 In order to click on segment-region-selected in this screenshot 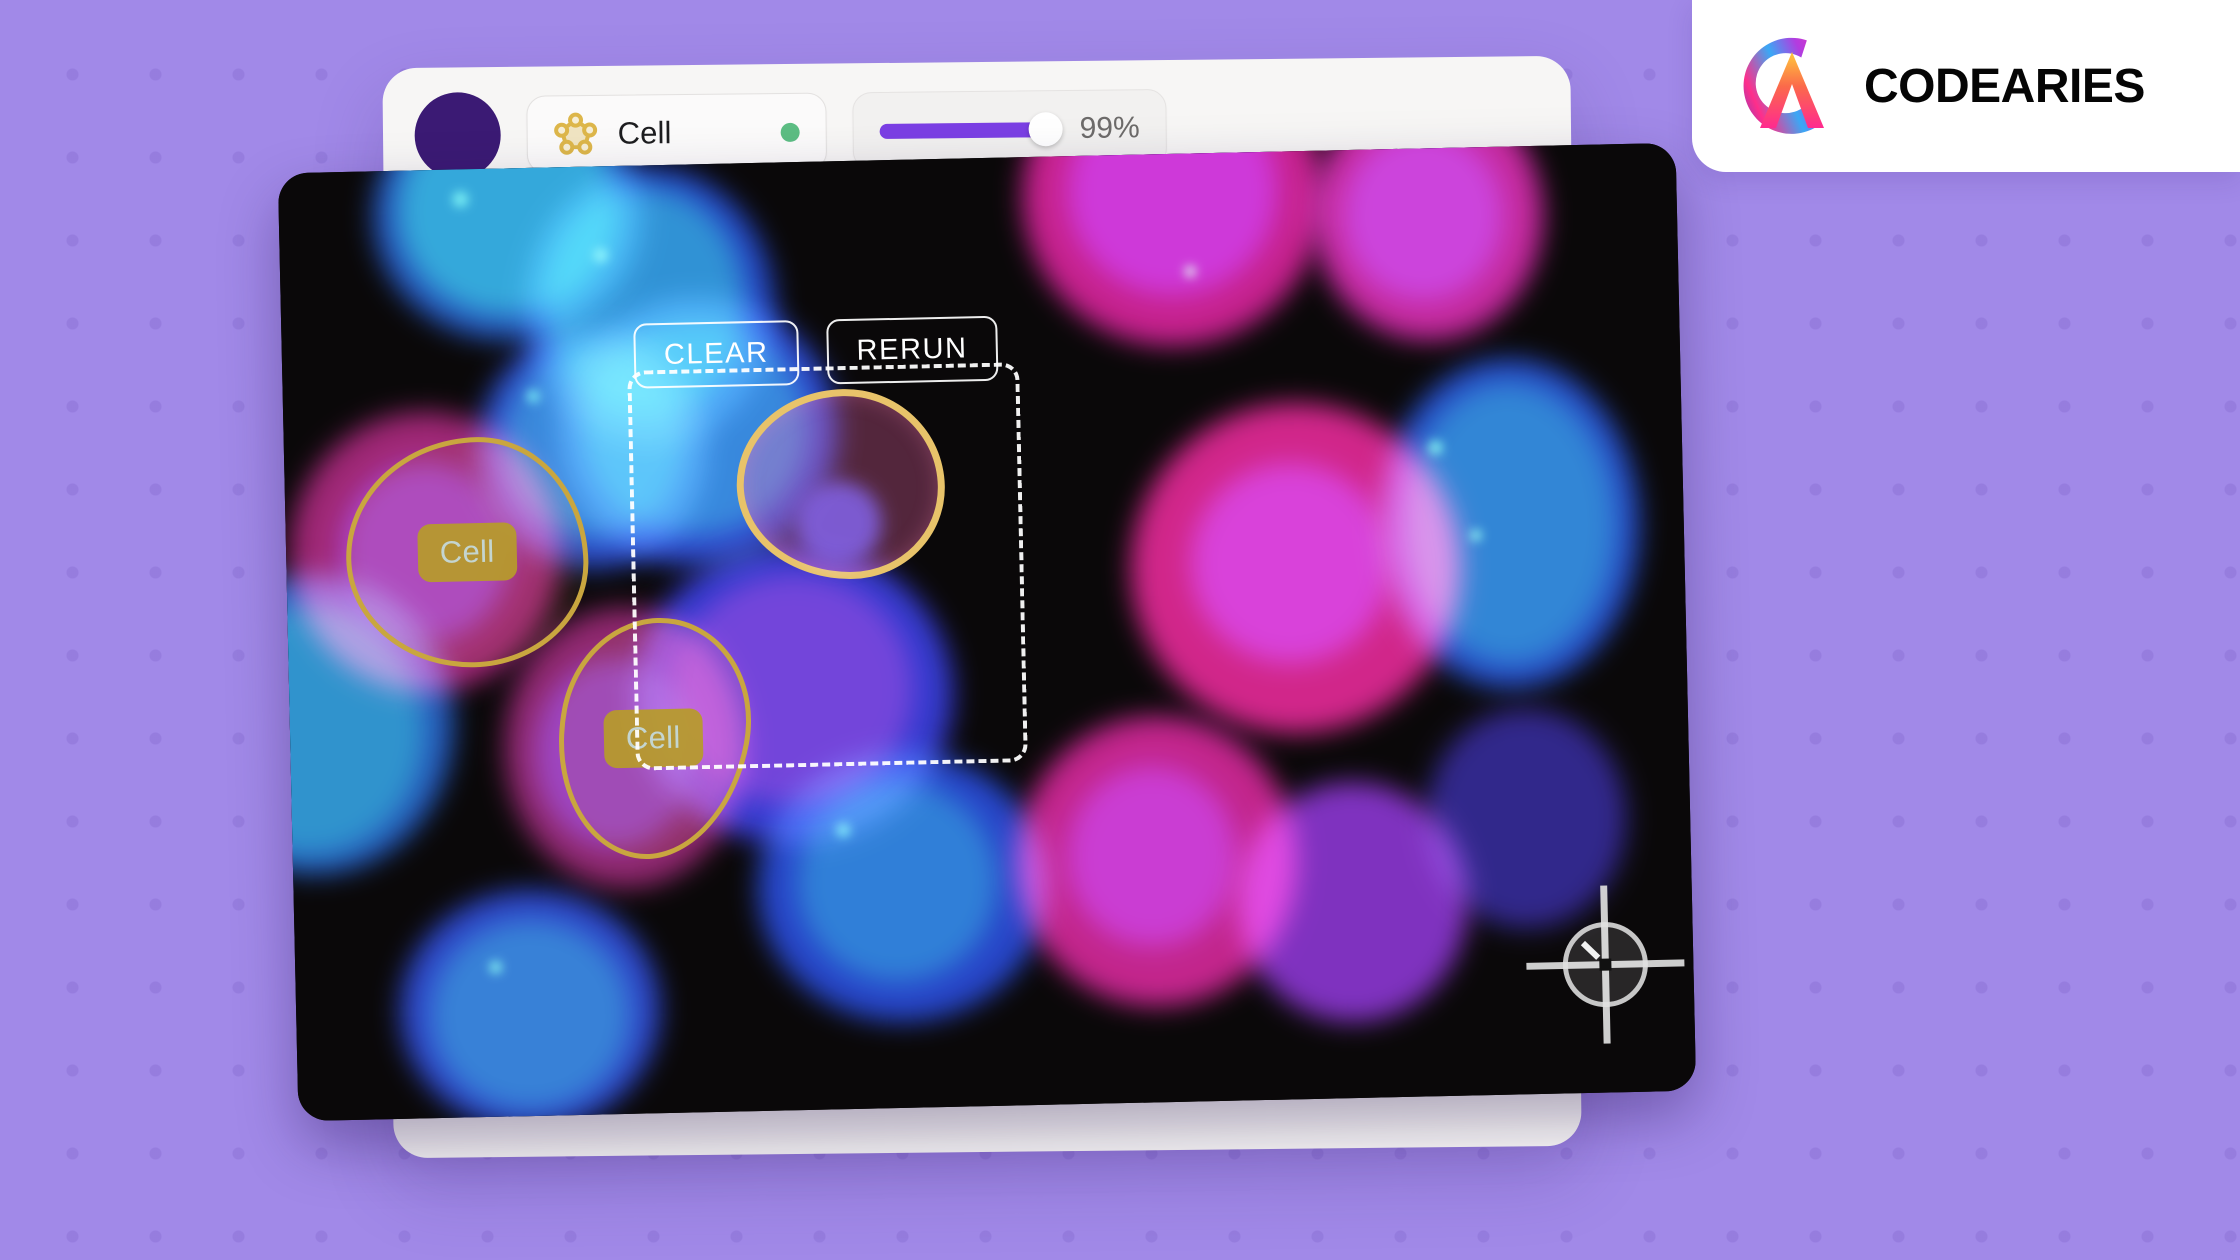, I will do `click(840, 484)`.